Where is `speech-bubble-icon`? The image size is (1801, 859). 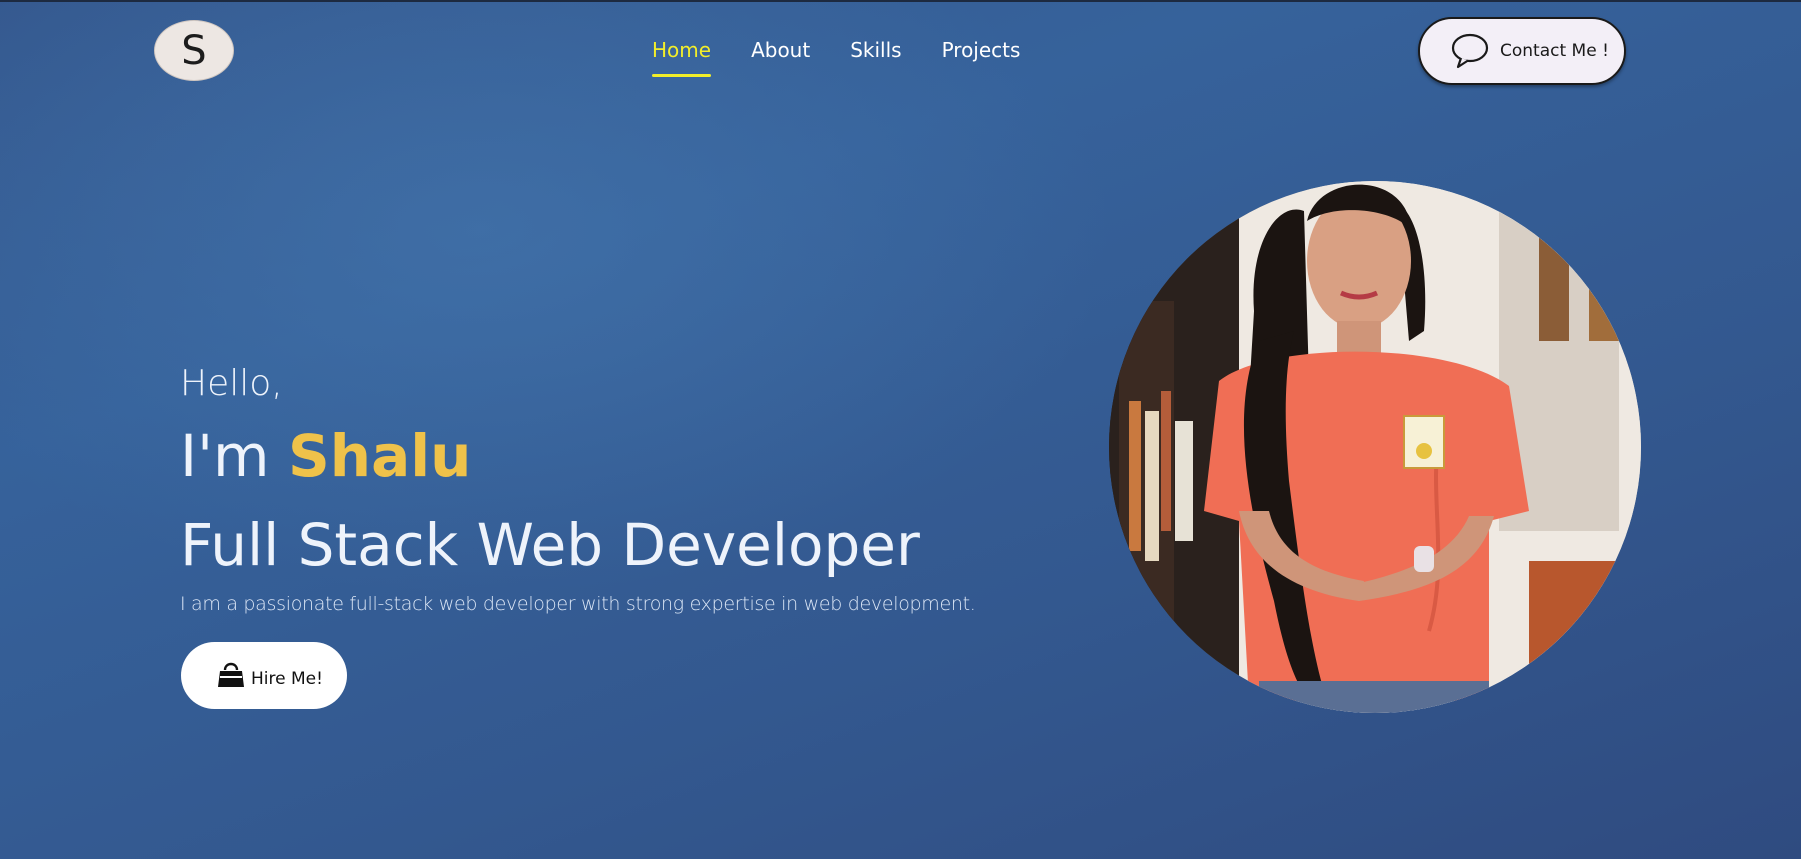 speech-bubble-icon is located at coordinates (1470, 51).